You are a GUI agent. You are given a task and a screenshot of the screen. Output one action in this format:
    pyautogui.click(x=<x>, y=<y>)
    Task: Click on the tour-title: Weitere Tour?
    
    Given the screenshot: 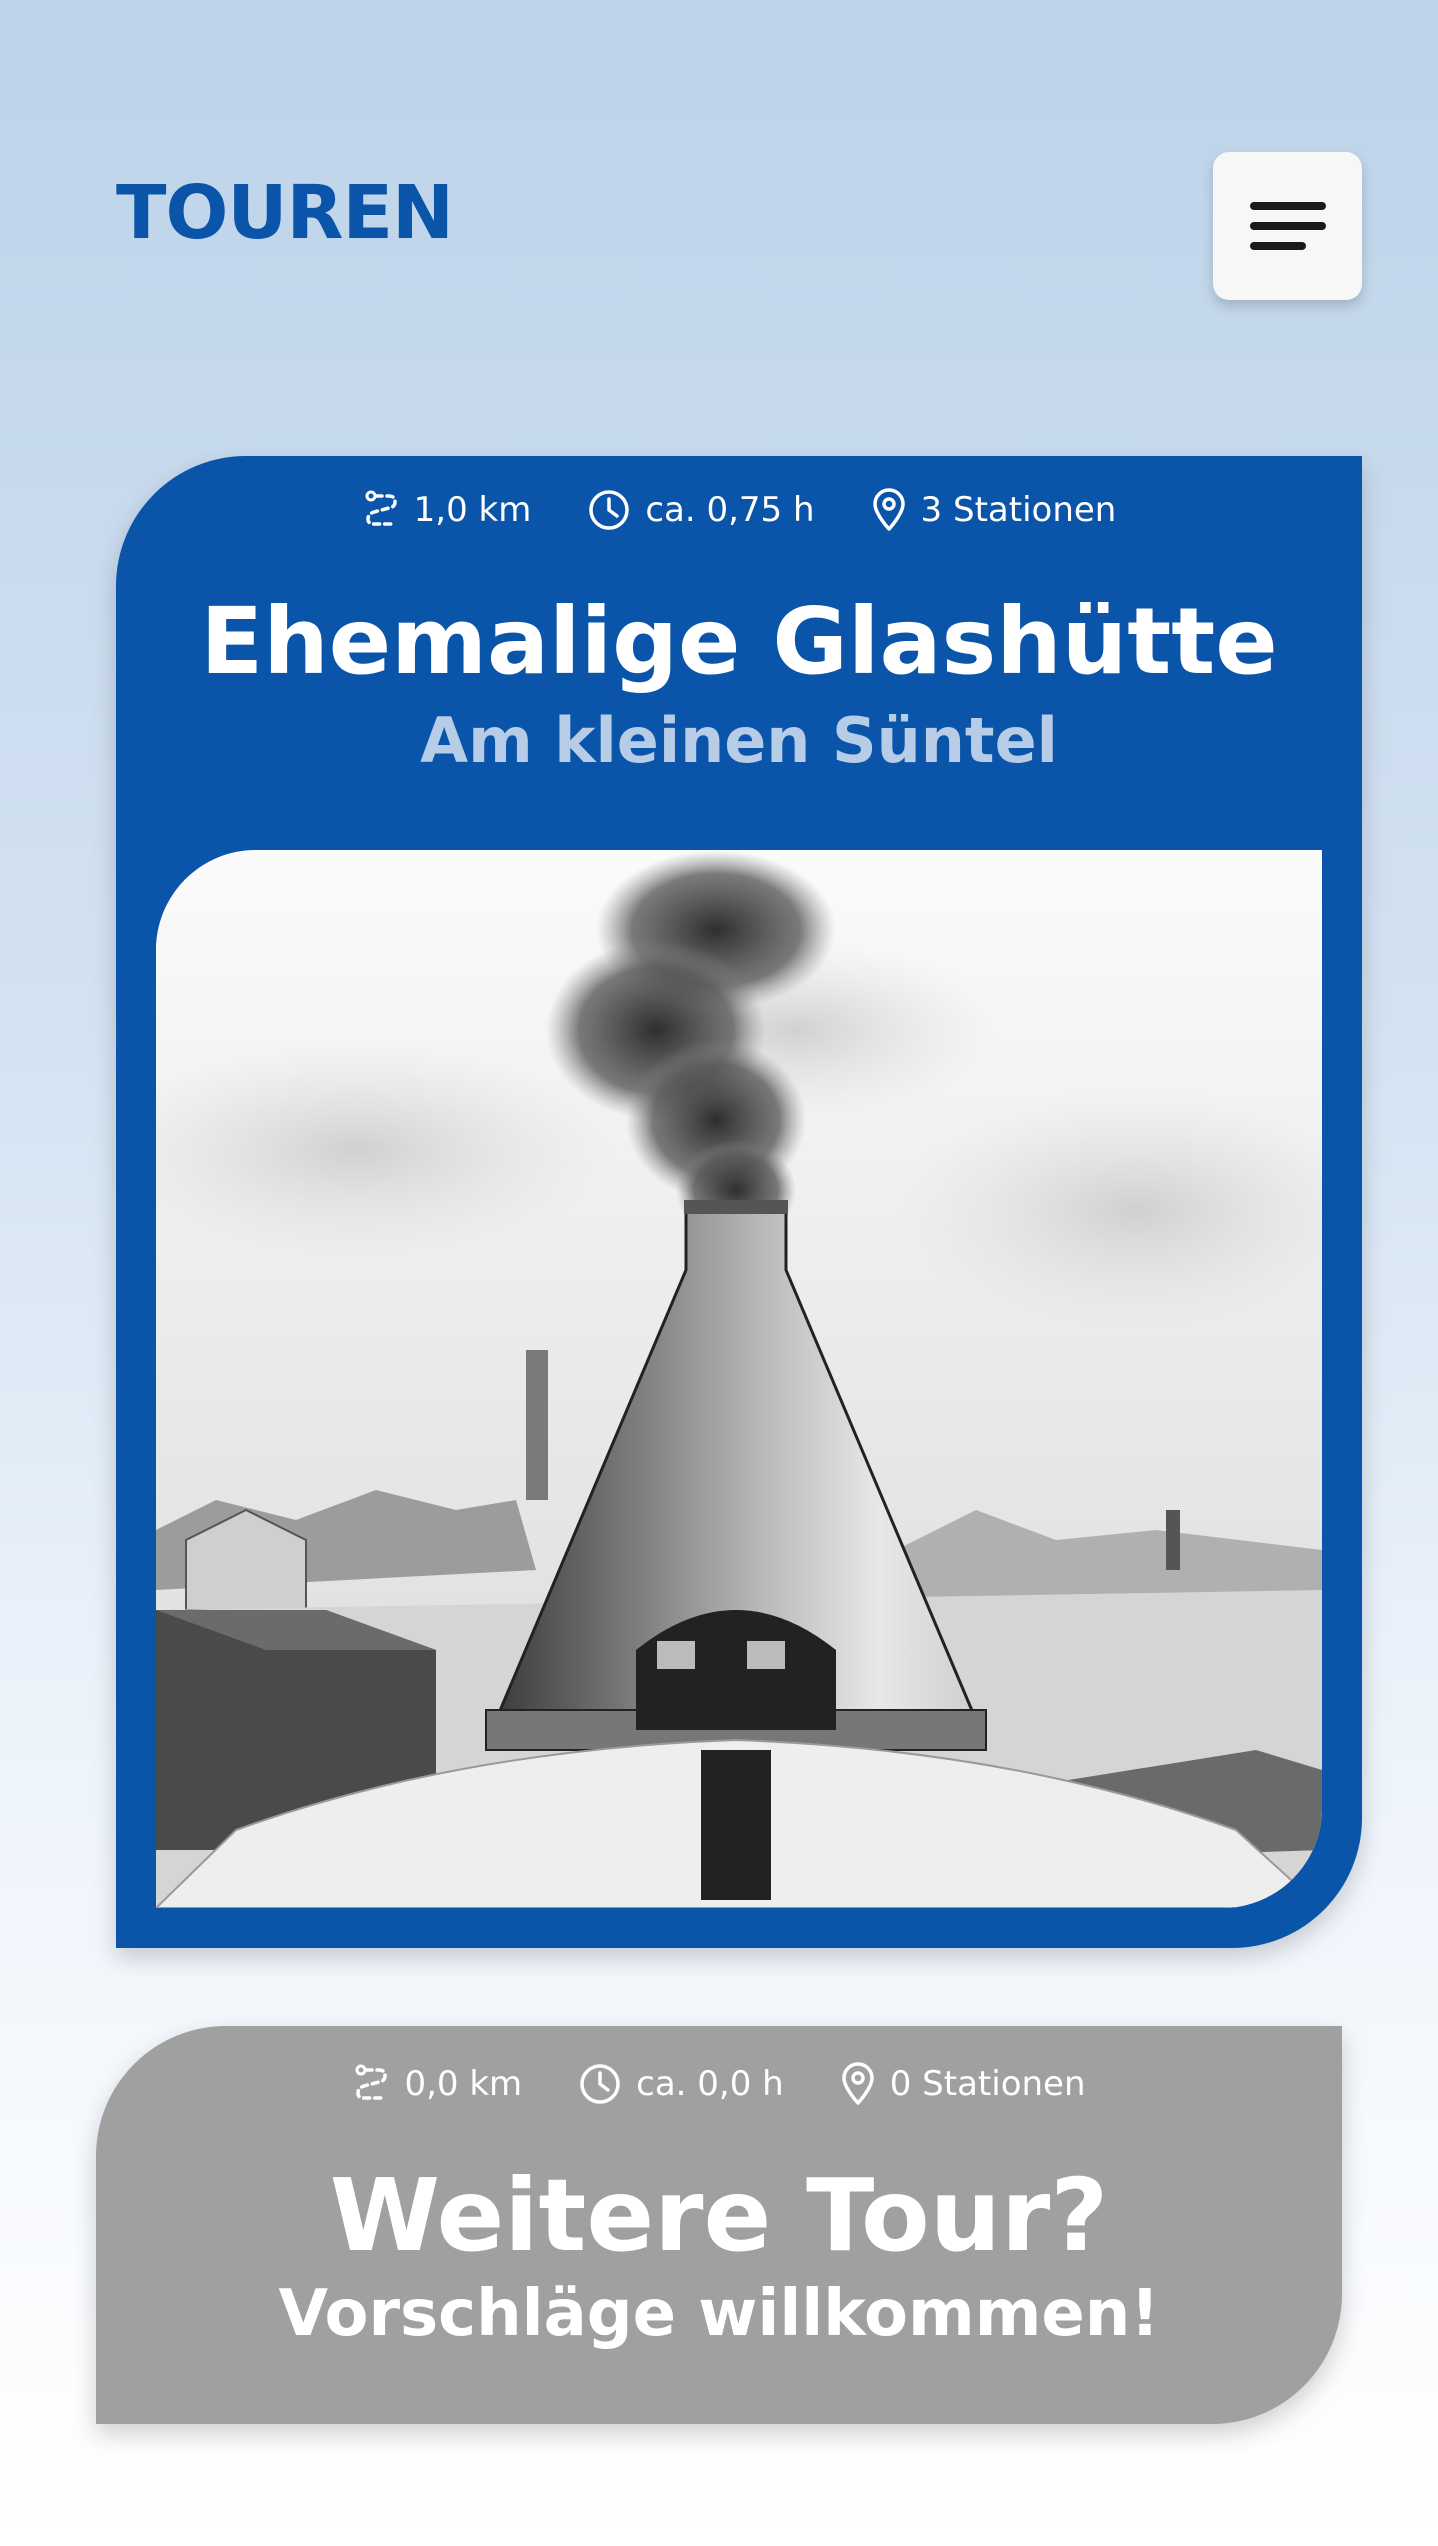 What is the action you would take?
    pyautogui.click(x=719, y=2215)
    